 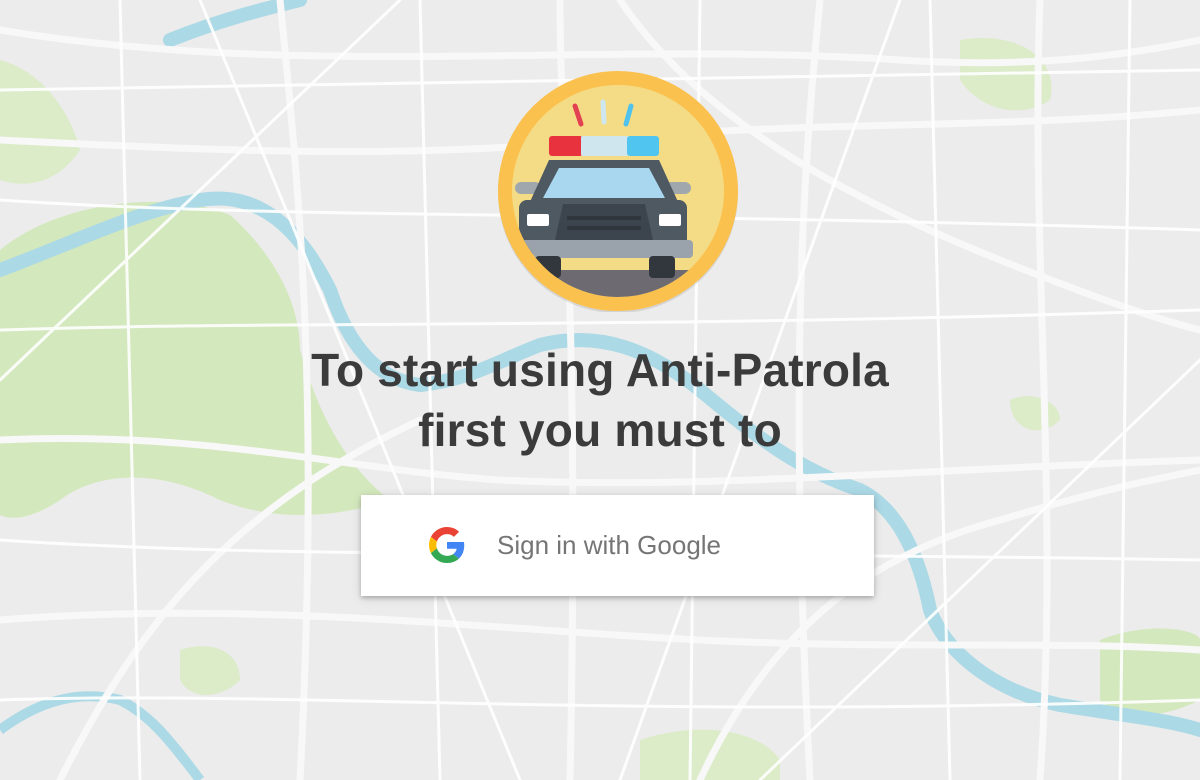 I want to click on police-car-icon, so click(x=618, y=191).